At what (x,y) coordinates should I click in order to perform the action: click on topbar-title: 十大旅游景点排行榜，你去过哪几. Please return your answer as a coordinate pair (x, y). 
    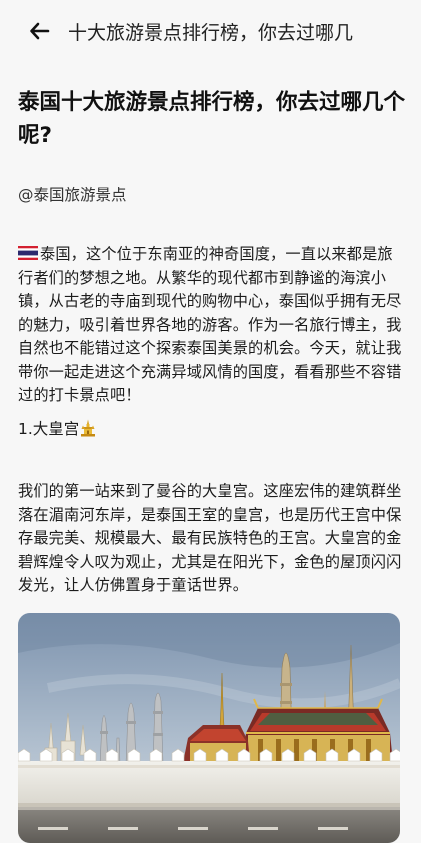
    Looking at the image, I should click on (211, 33).